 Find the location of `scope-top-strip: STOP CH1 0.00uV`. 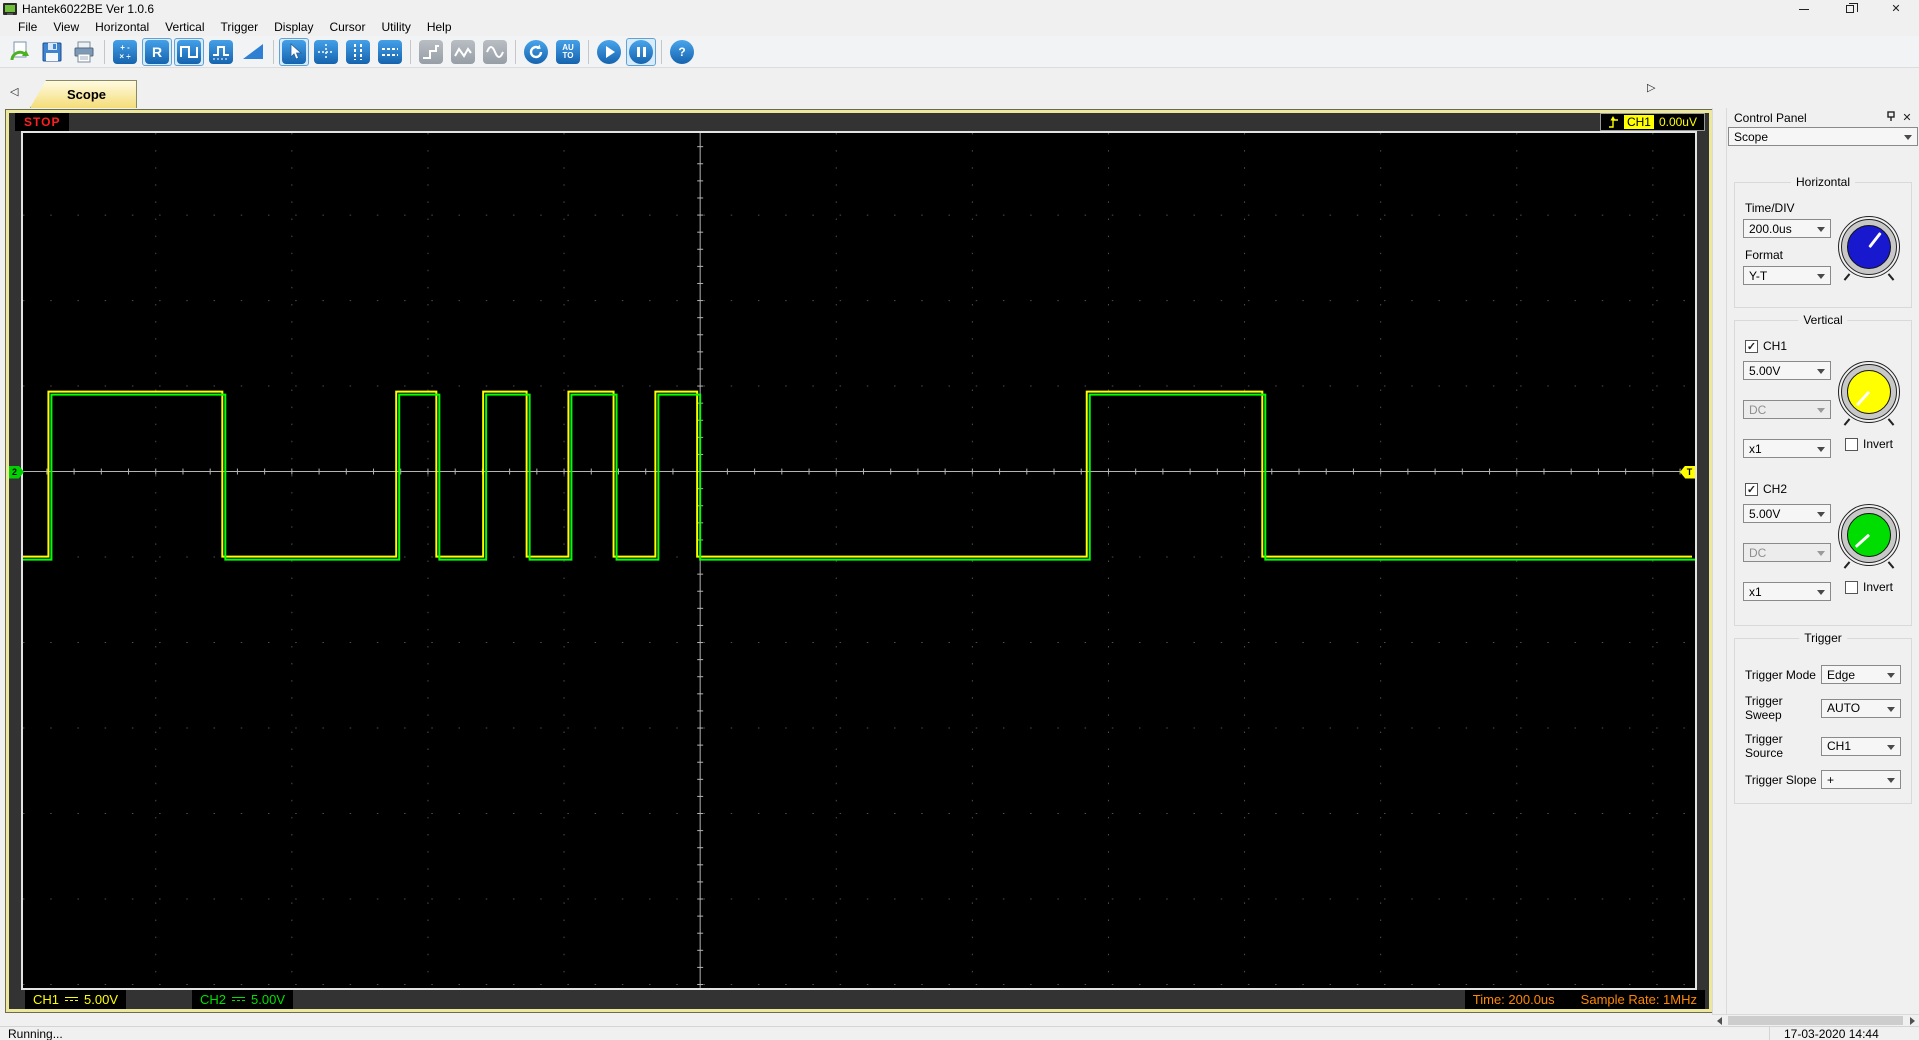

scope-top-strip: STOP CH1 0.00uV is located at coordinates (859, 122).